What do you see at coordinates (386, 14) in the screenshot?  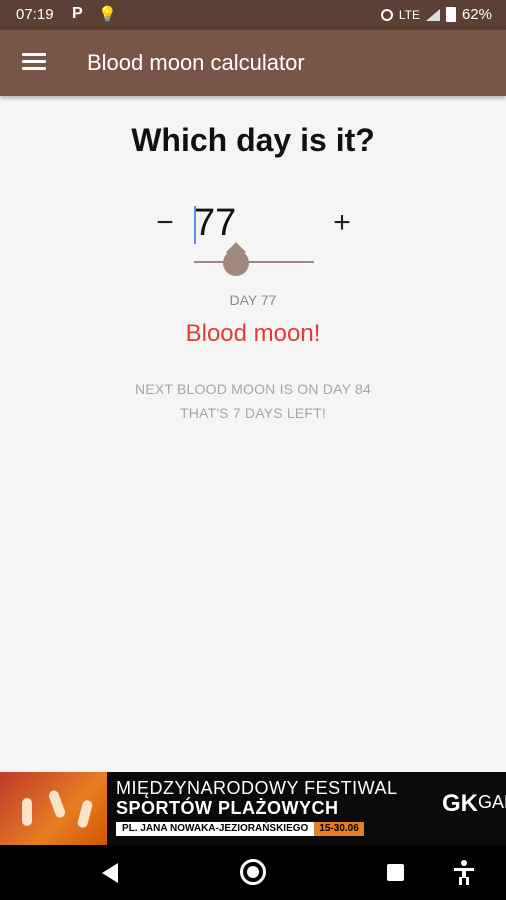 I see `alarm-icon` at bounding box center [386, 14].